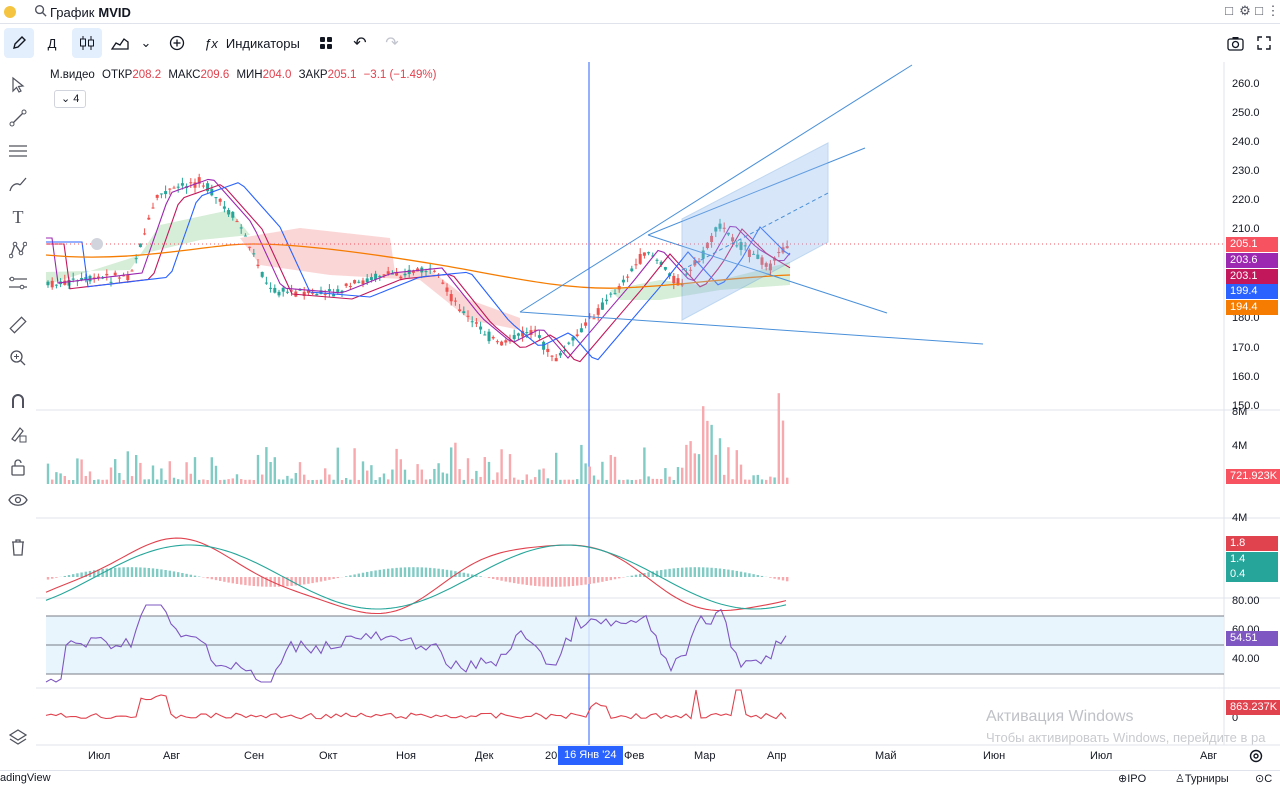 Image resolution: width=1280 pixels, height=785 pixels. Describe the element at coordinates (1180, 778) in the screenshot. I see `tournaments-link: ♙ Турниры` at that location.